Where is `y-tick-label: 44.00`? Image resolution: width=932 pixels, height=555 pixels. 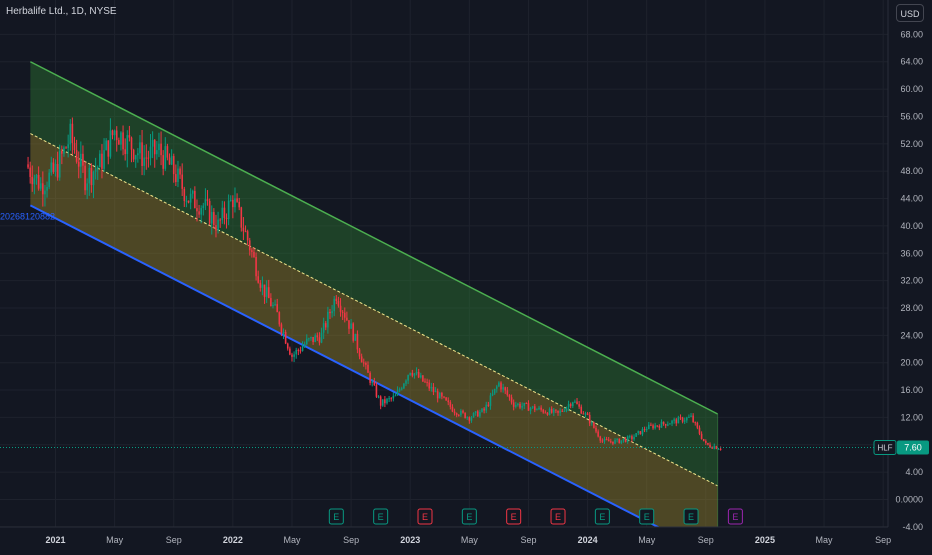
y-tick-label: 44.00 is located at coordinates (911, 199).